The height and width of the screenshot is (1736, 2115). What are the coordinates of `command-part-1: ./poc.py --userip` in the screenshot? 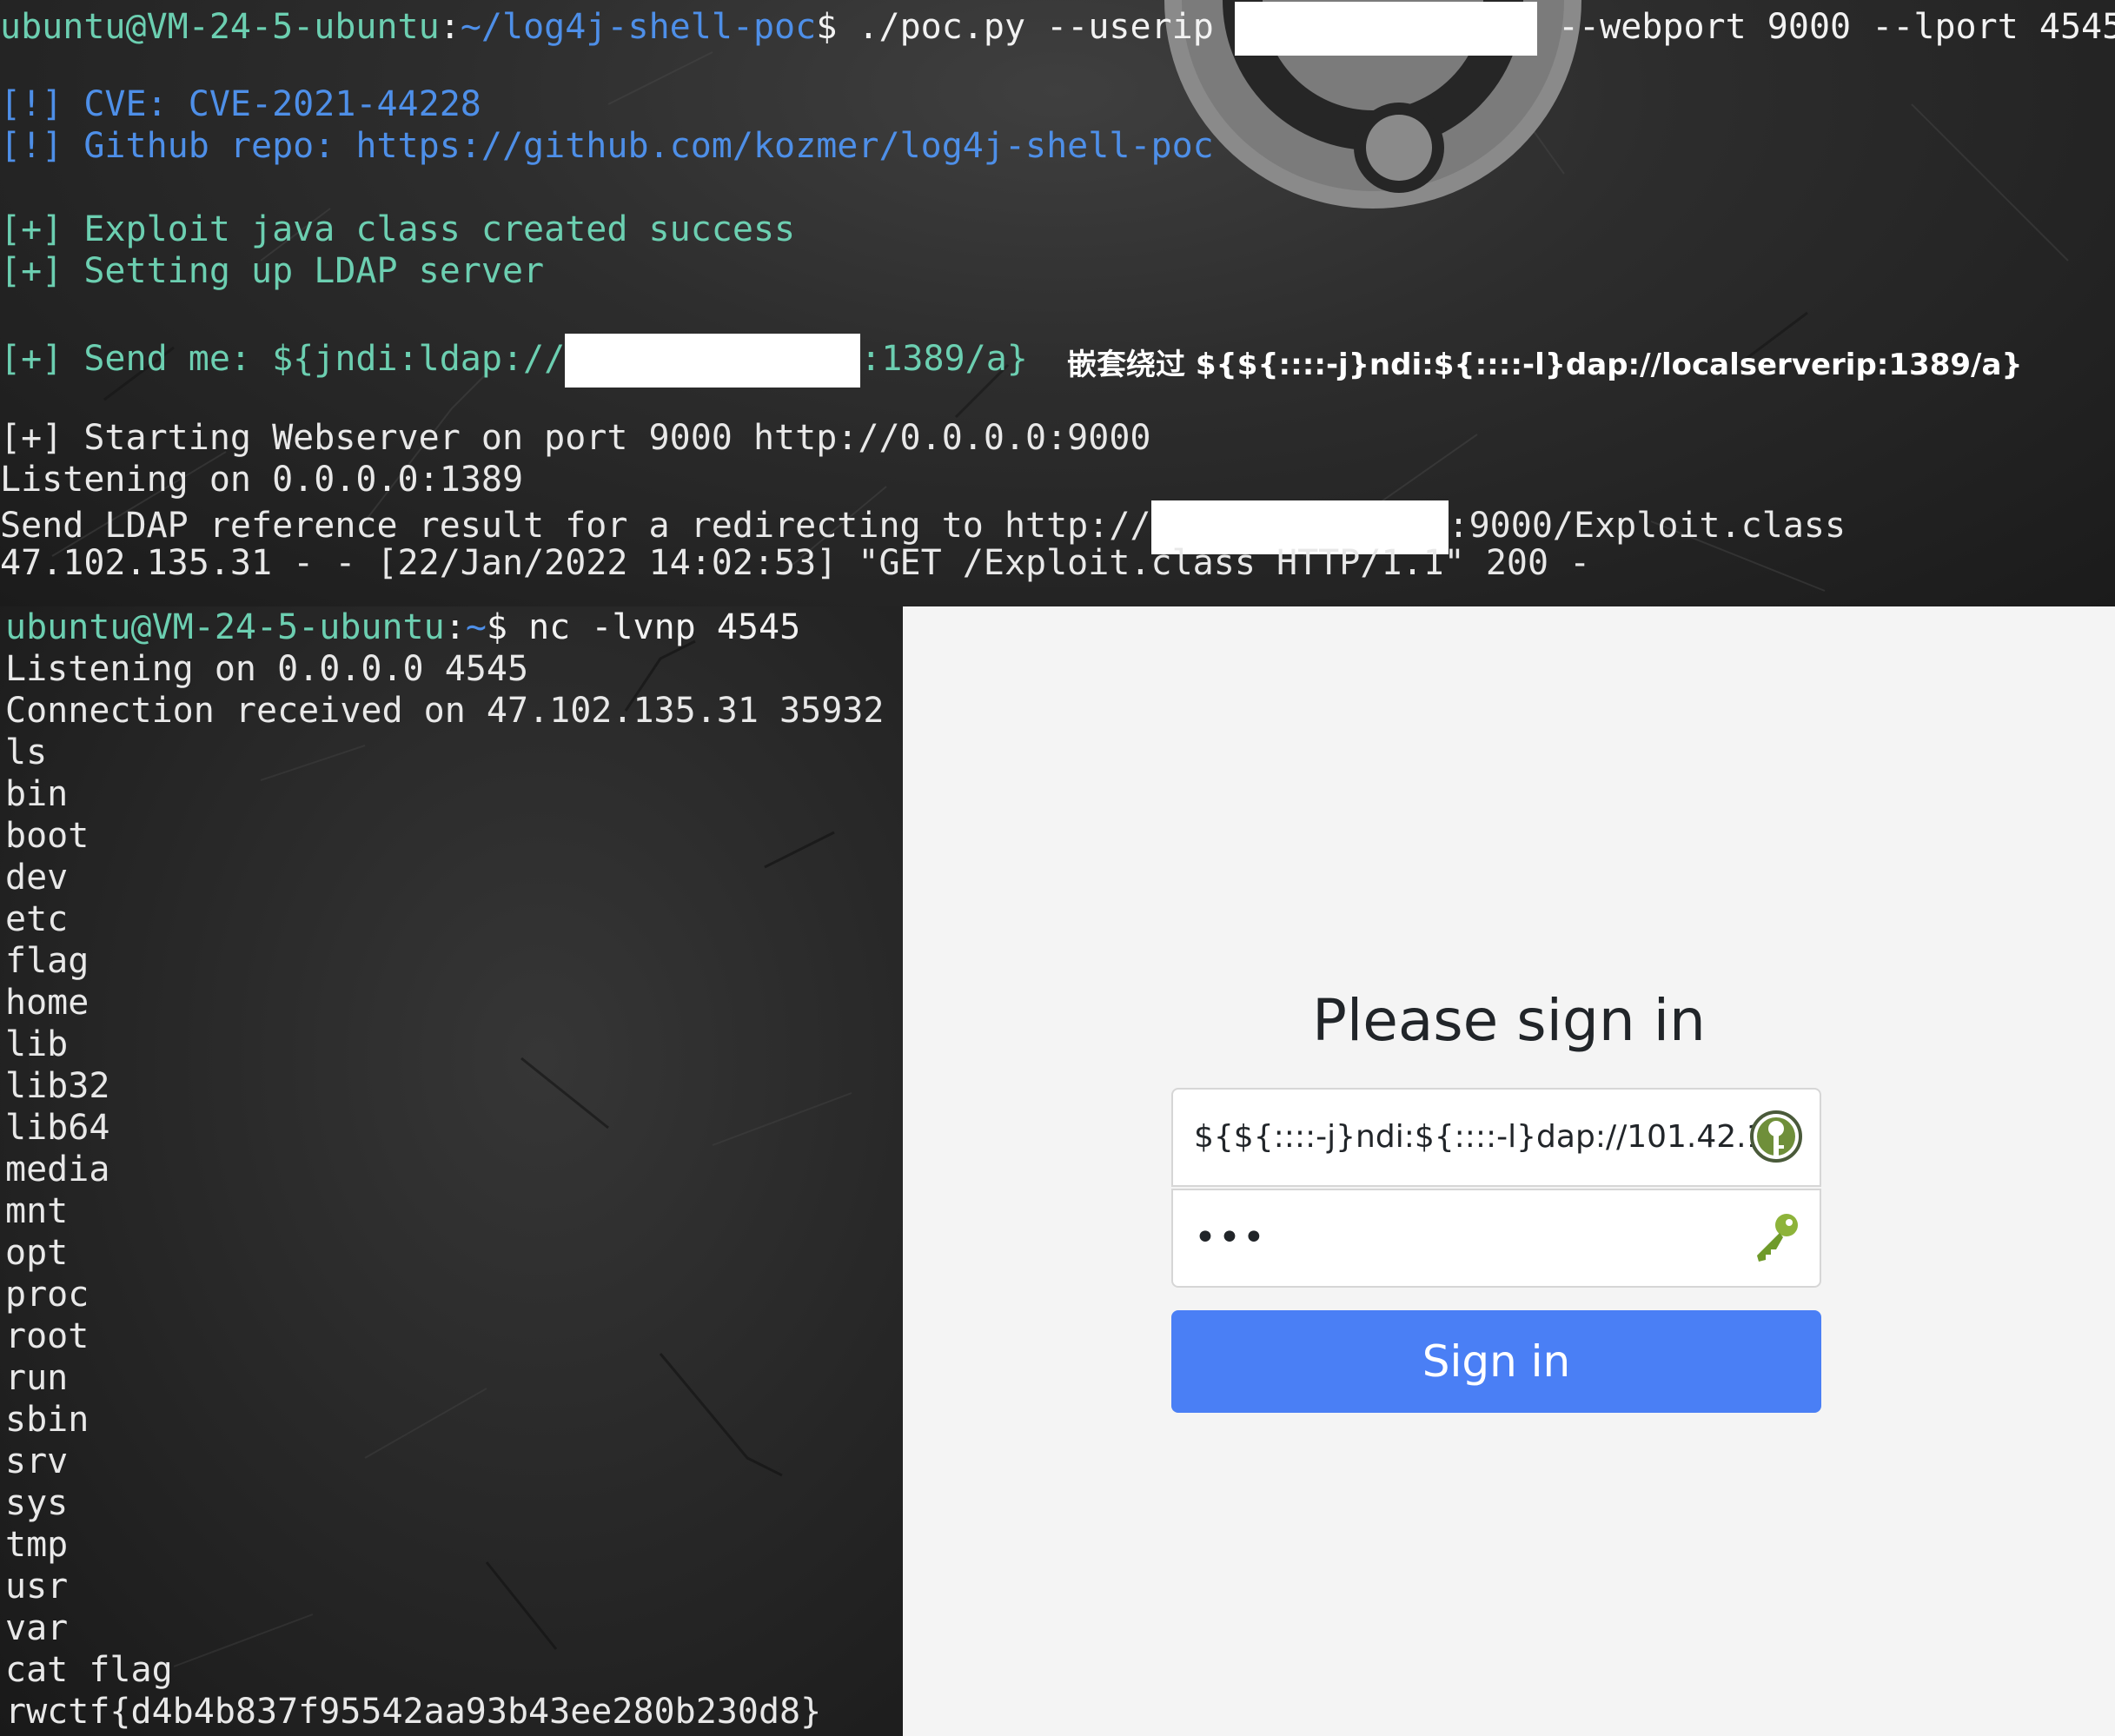 It's located at (1036, 27).